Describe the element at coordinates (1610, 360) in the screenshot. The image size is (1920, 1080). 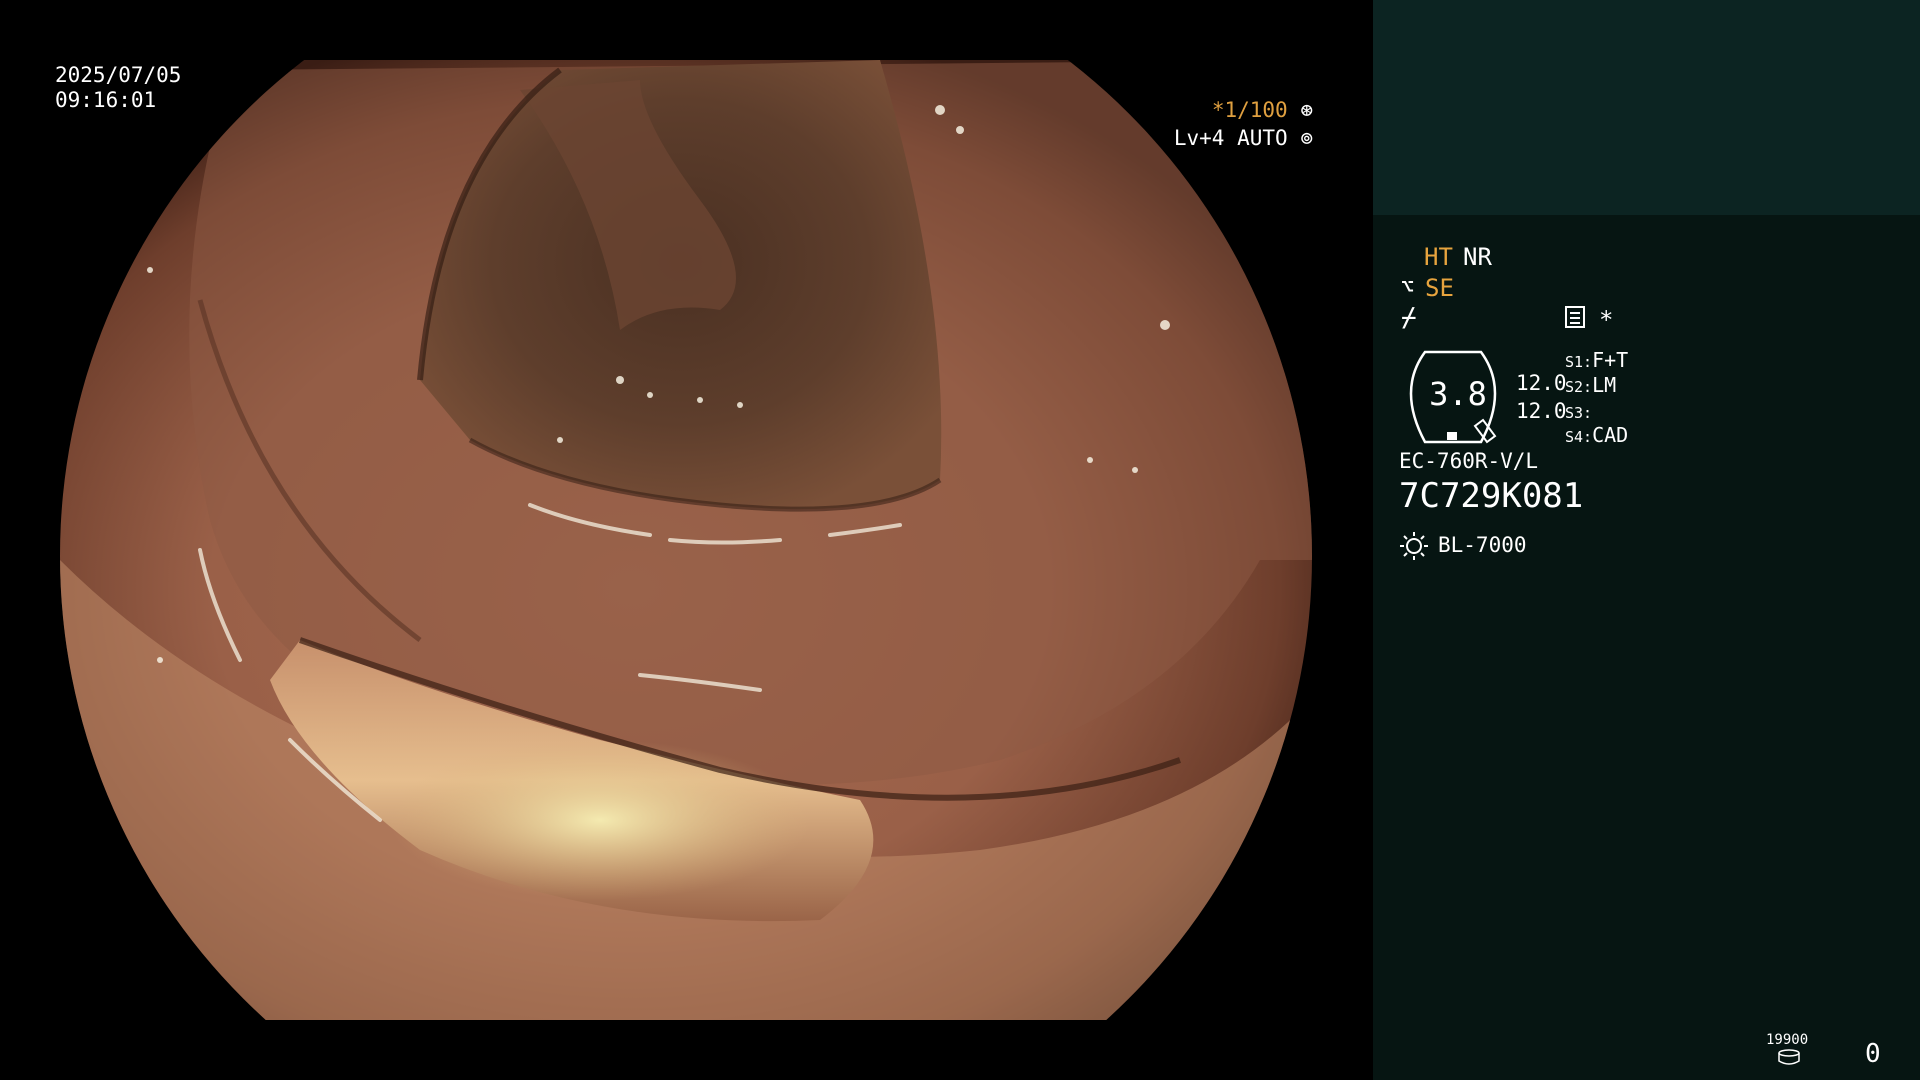
I see `switch-value: F+T` at that location.